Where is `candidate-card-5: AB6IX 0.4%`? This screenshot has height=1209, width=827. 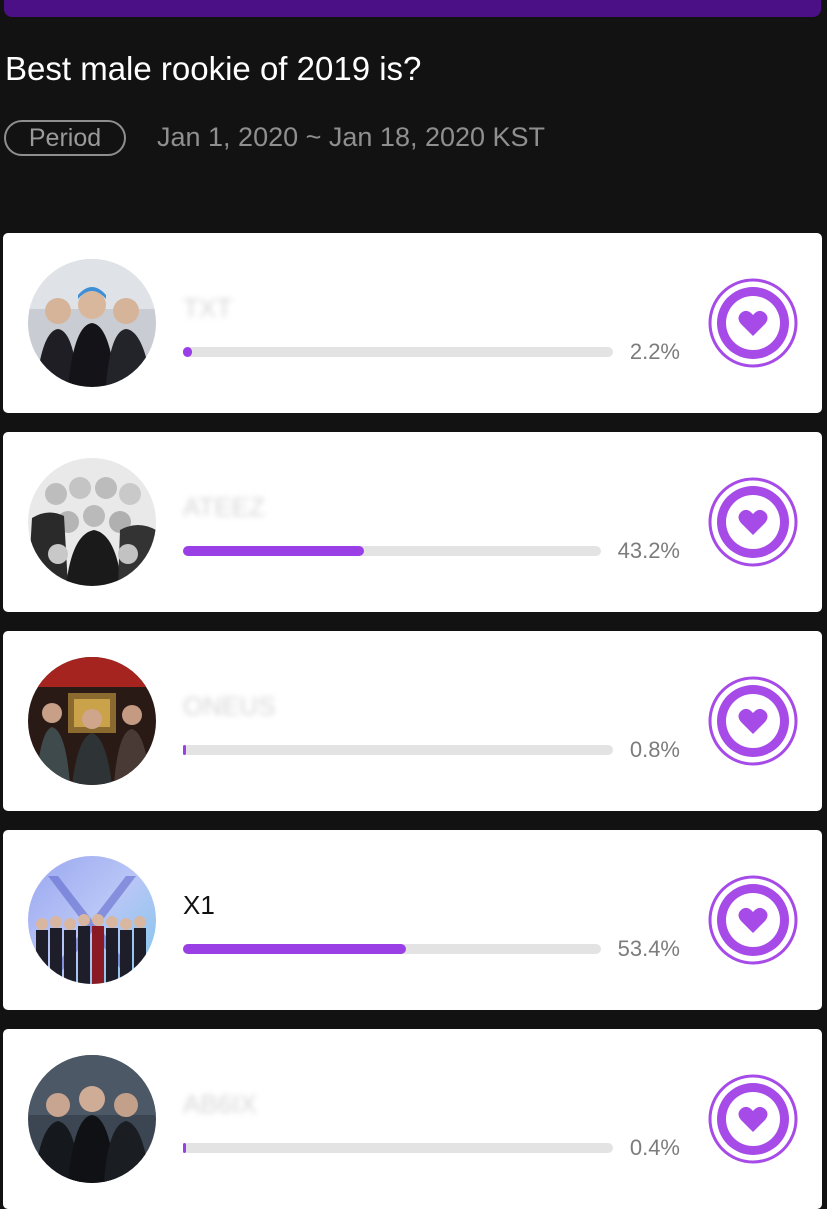
candidate-card-5: AB6IX 0.4% is located at coordinates (412, 1119).